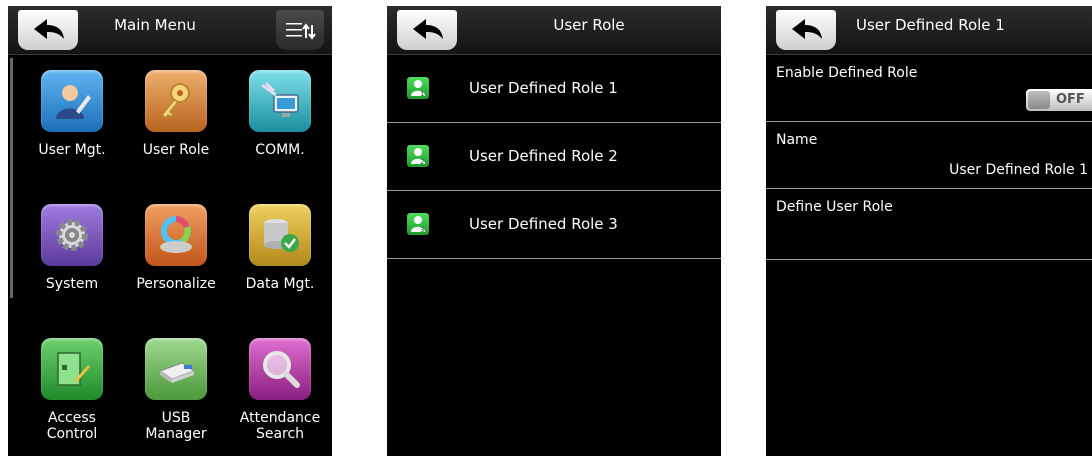 The image size is (1092, 456). What do you see at coordinates (72, 426) in the screenshot?
I see `menu-item-label: Access Control` at bounding box center [72, 426].